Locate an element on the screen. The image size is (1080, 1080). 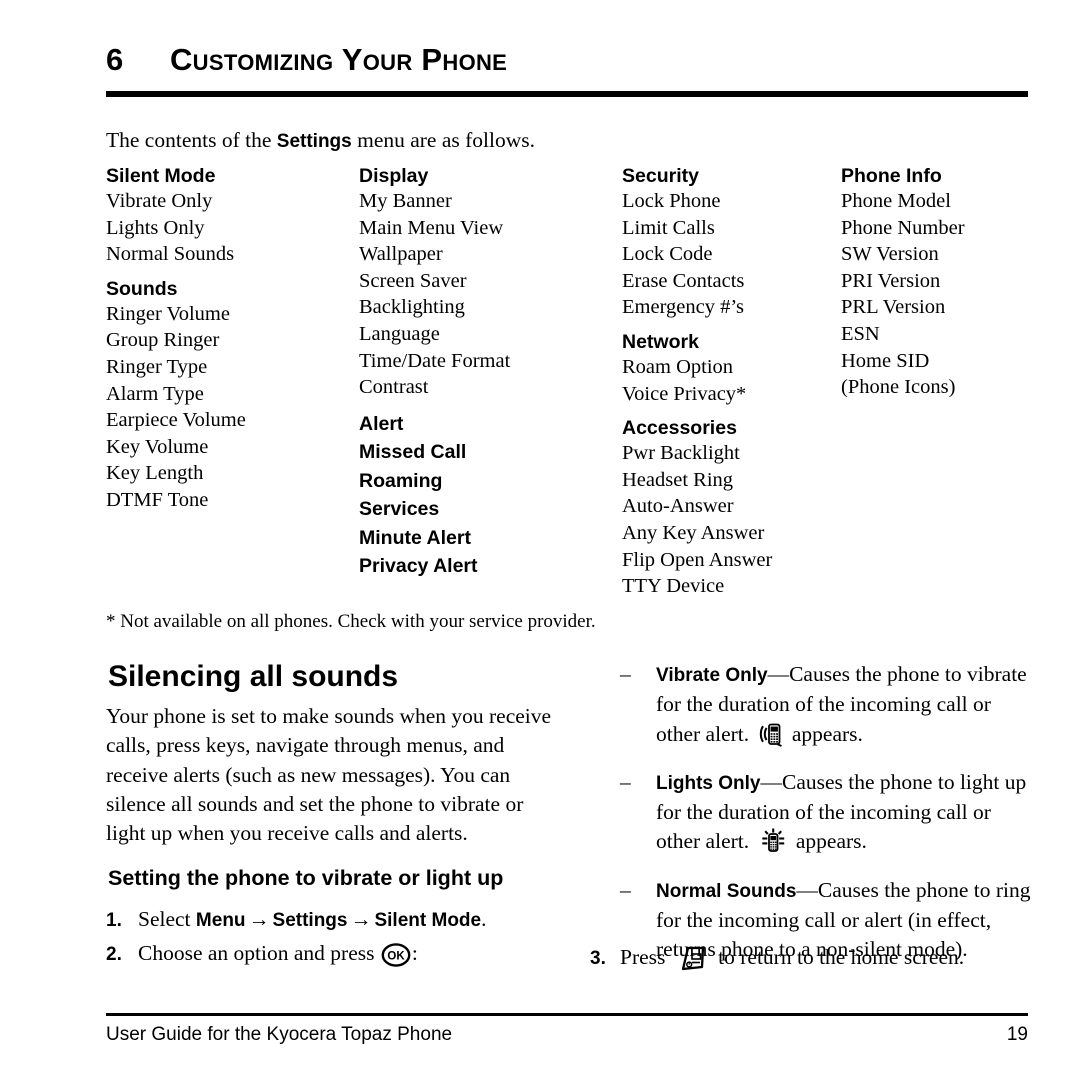
vibrate-phone-icon is located at coordinates (771, 734).